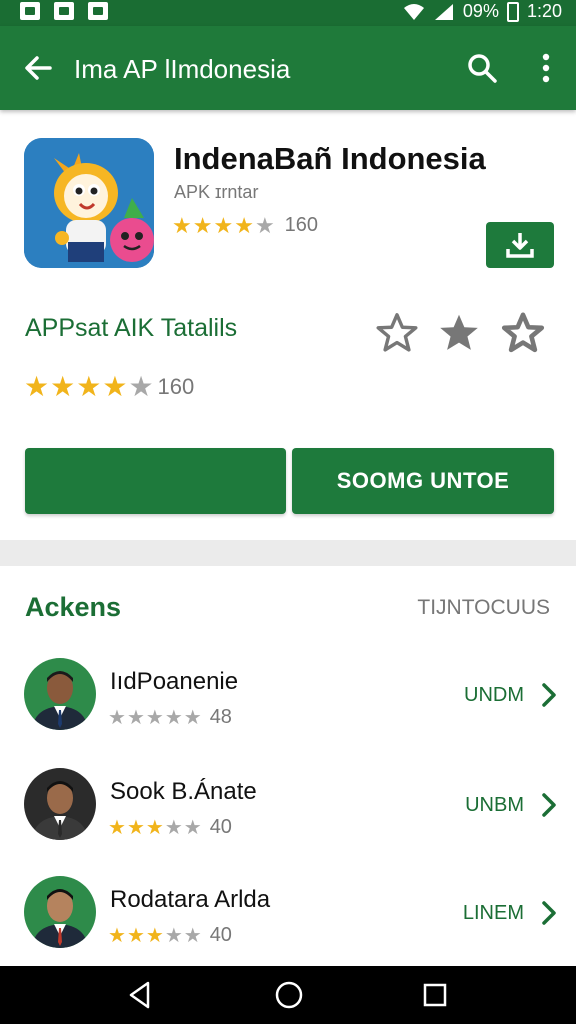 The height and width of the screenshot is (1024, 576). What do you see at coordinates (459, 333) in the screenshot?
I see `star-filled-icon` at bounding box center [459, 333].